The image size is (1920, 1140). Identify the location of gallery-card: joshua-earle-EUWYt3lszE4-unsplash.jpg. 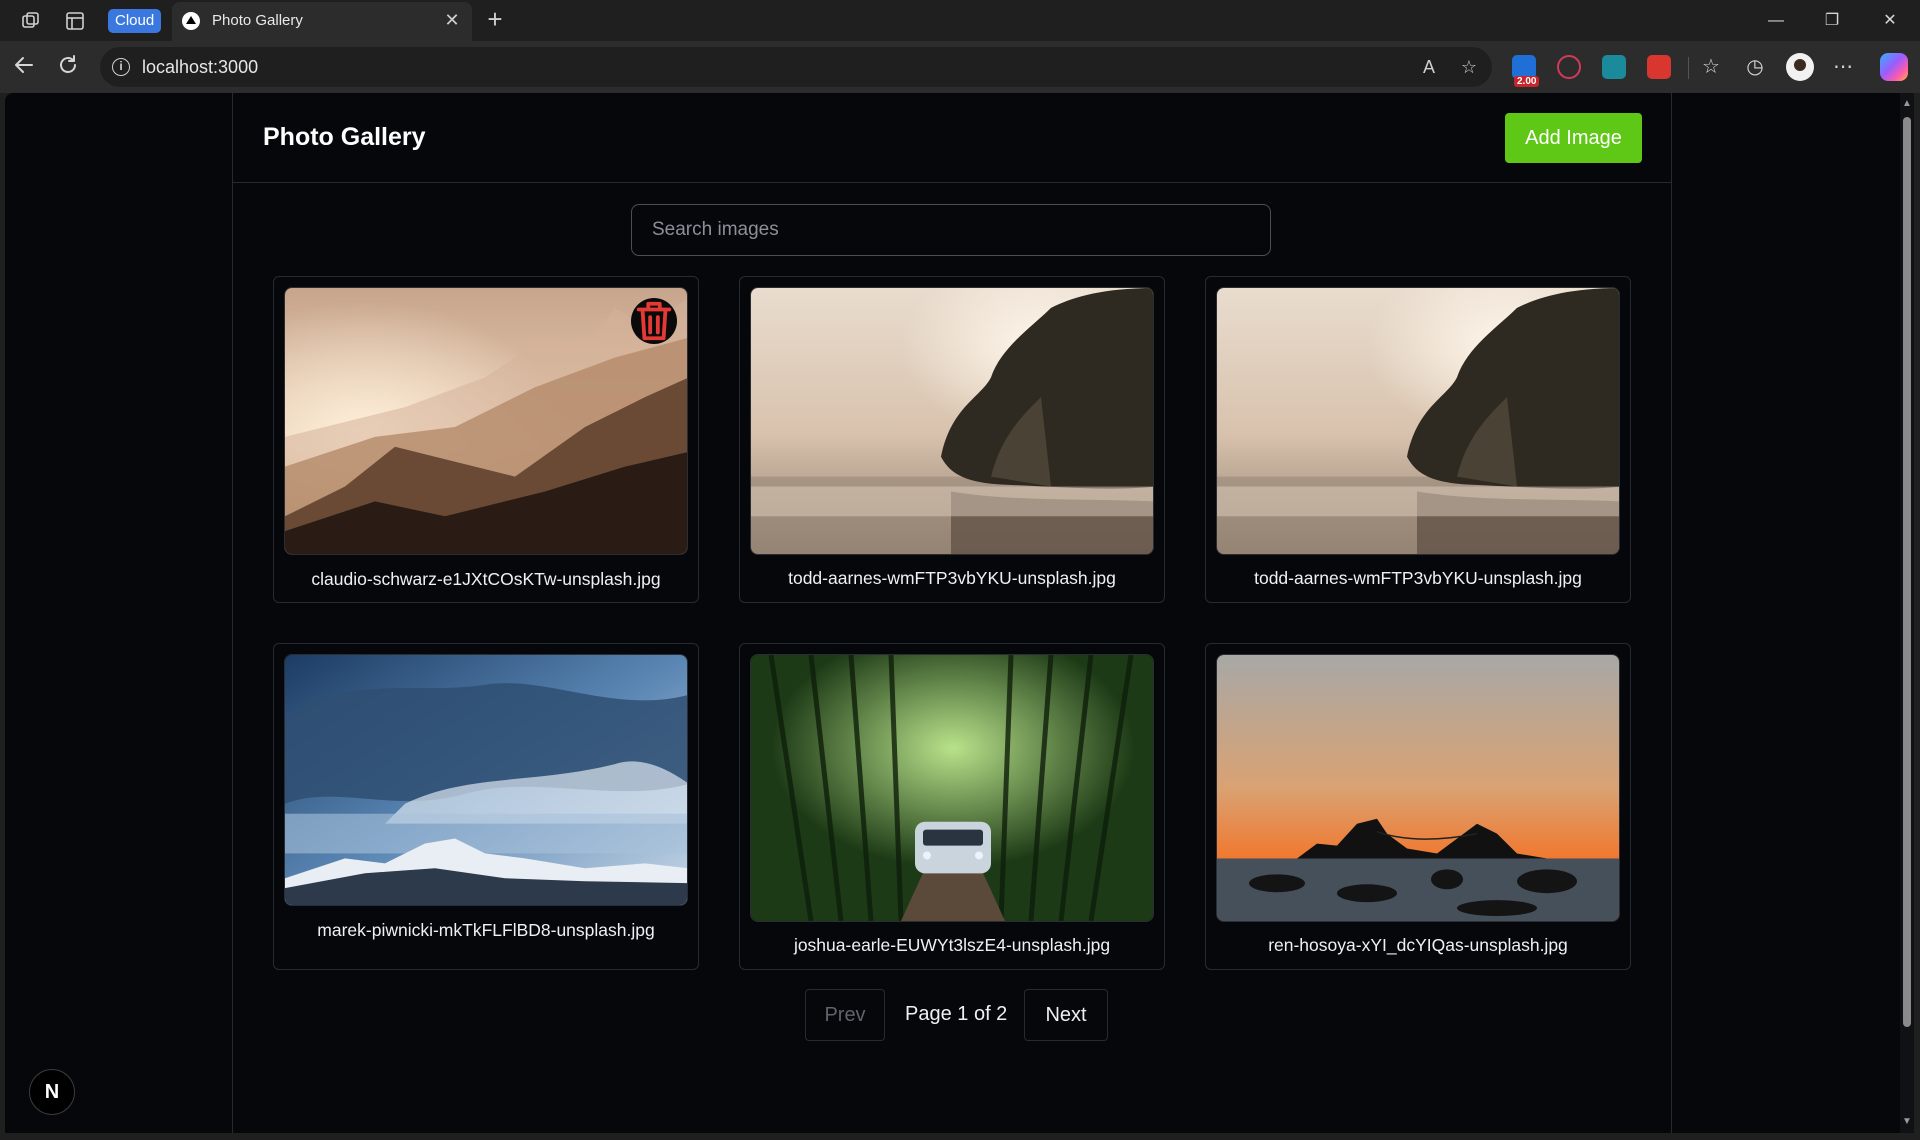
(952, 806).